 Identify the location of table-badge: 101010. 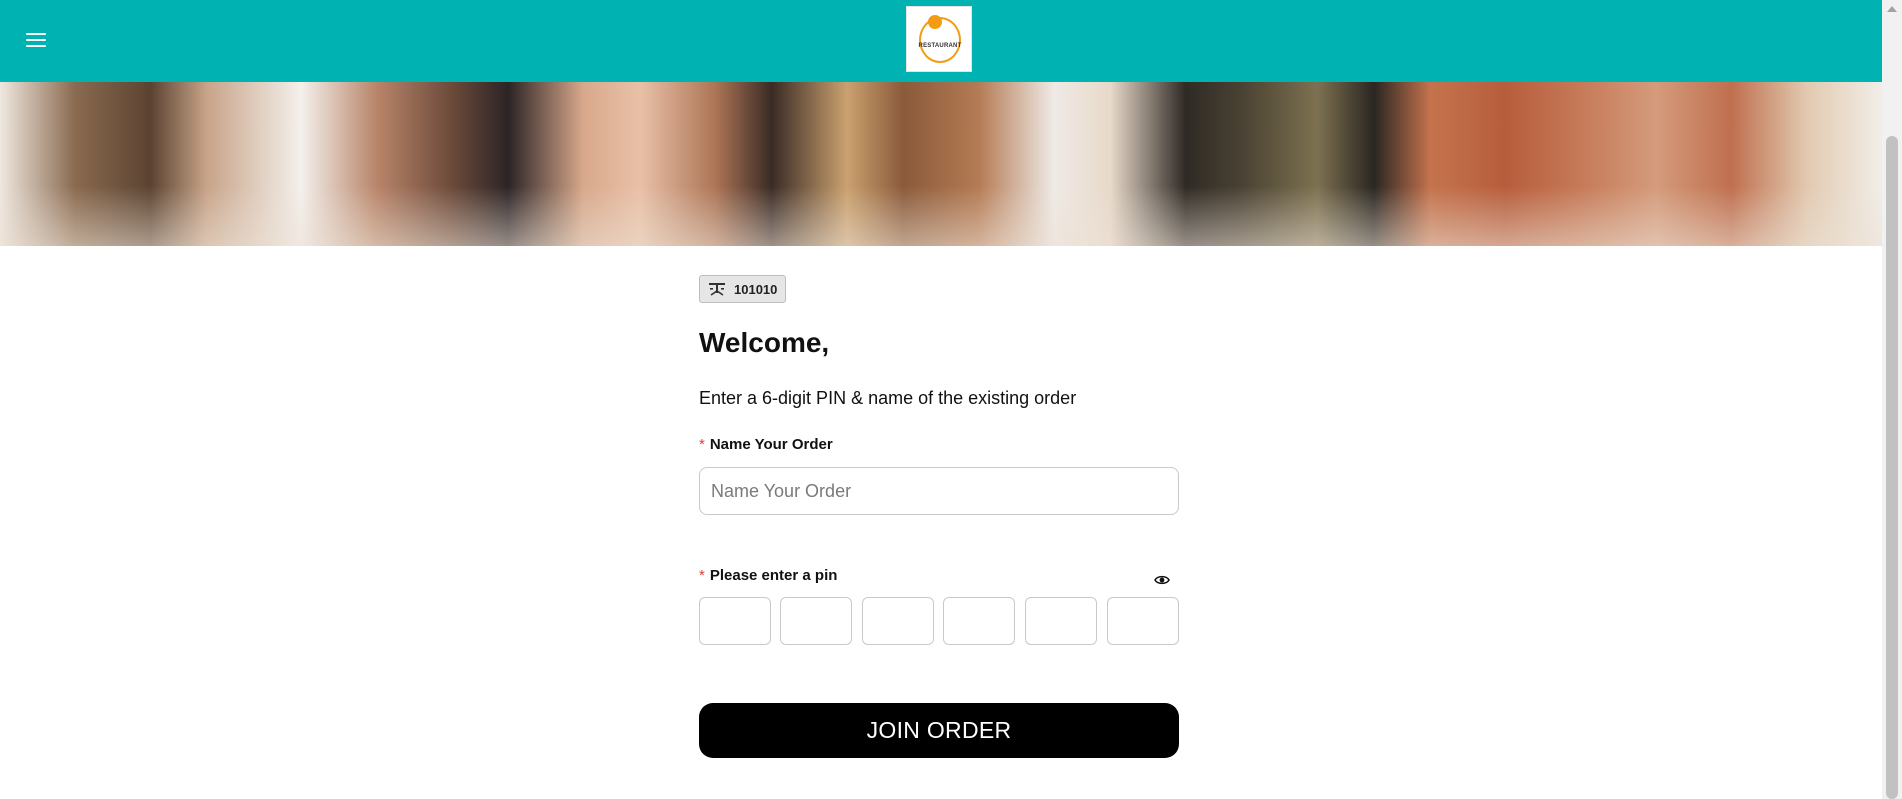
(743, 289).